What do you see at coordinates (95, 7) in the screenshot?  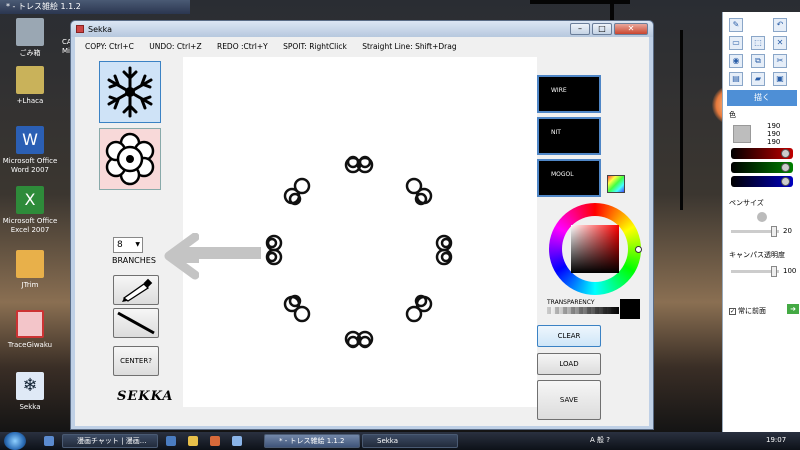 I see `background-window-title: * - トレス雑絵 1.1.2` at bounding box center [95, 7].